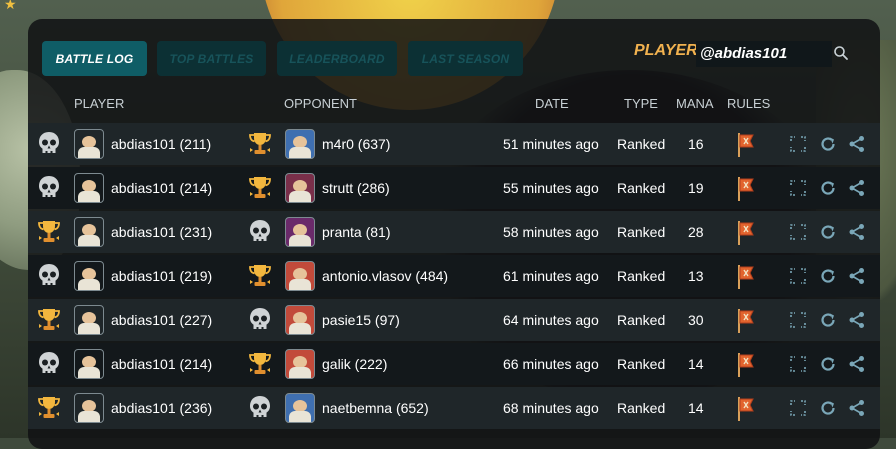 This screenshot has width=896, height=449. I want to click on header-mana: MANA, so click(695, 103).